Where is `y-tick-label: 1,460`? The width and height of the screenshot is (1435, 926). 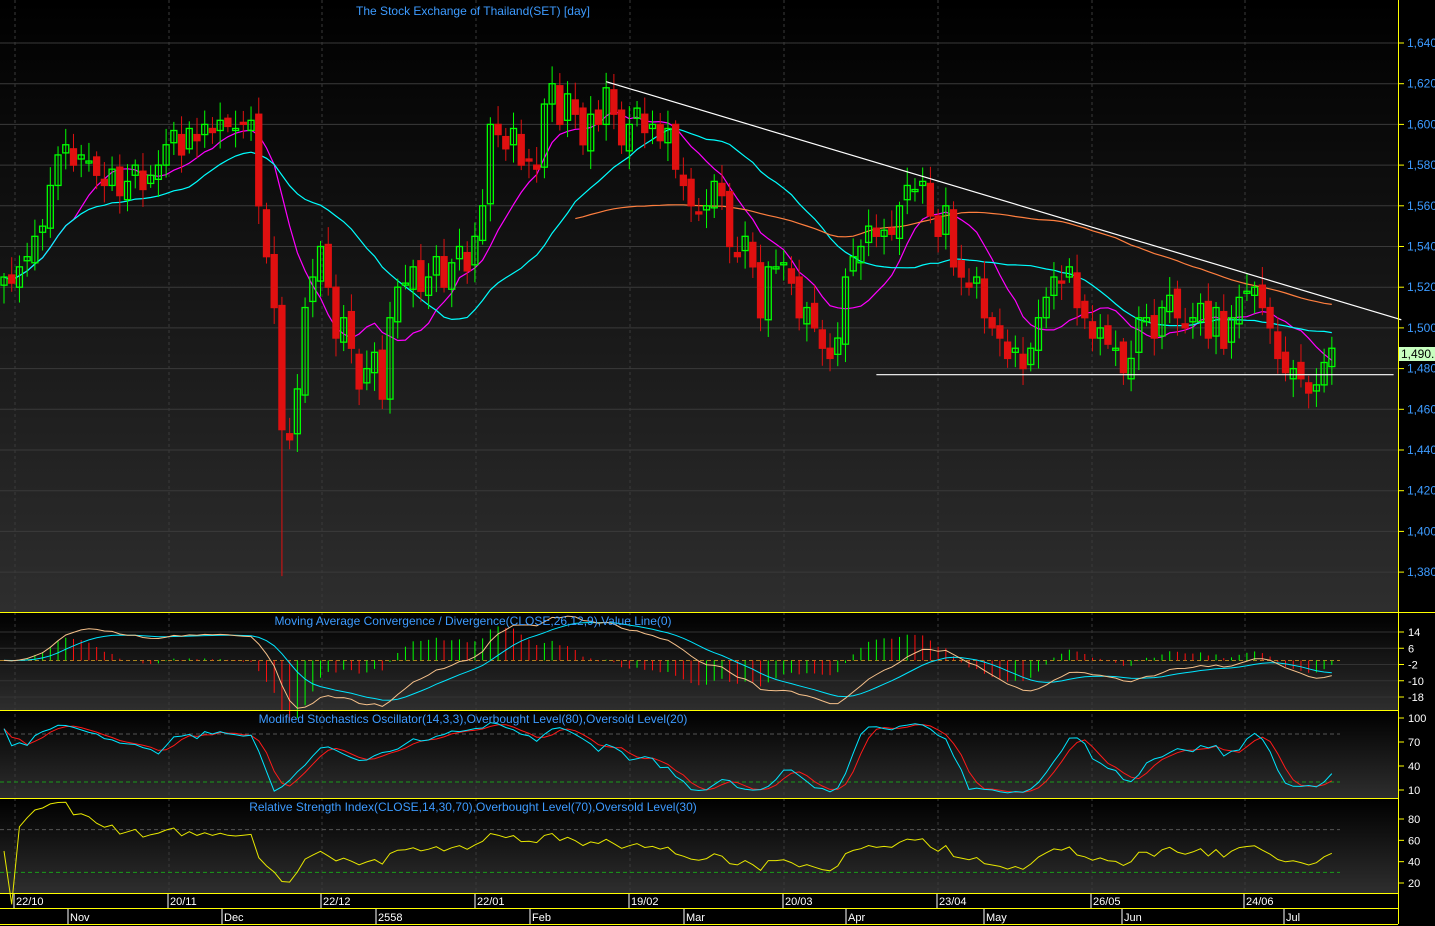 y-tick-label: 1,460 is located at coordinates (1421, 409).